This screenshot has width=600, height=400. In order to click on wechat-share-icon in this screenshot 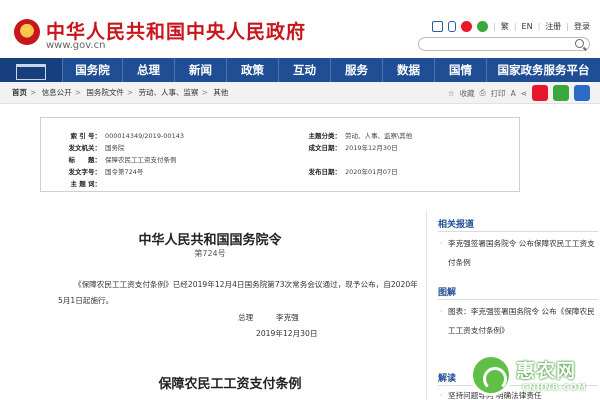, I will do `click(561, 93)`.